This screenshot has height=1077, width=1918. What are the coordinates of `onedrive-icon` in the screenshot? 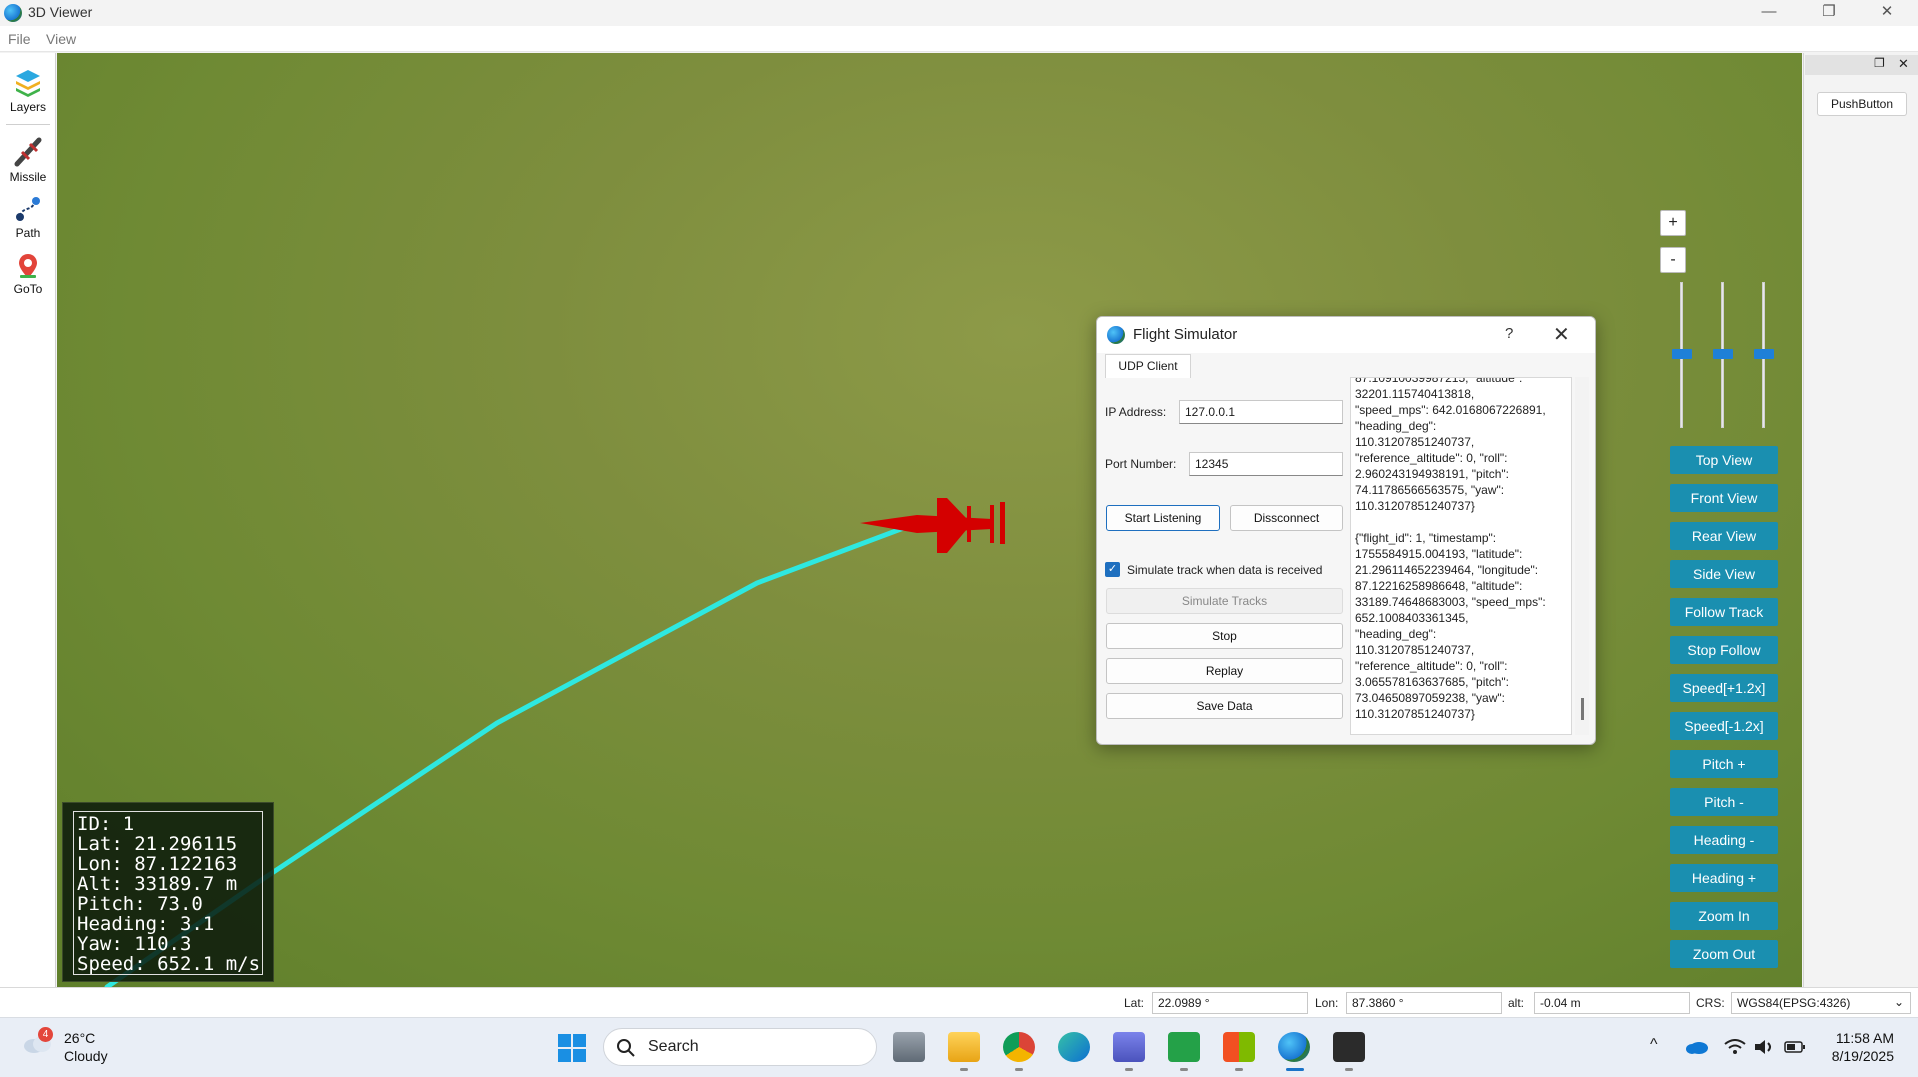 It's located at (1697, 1047).